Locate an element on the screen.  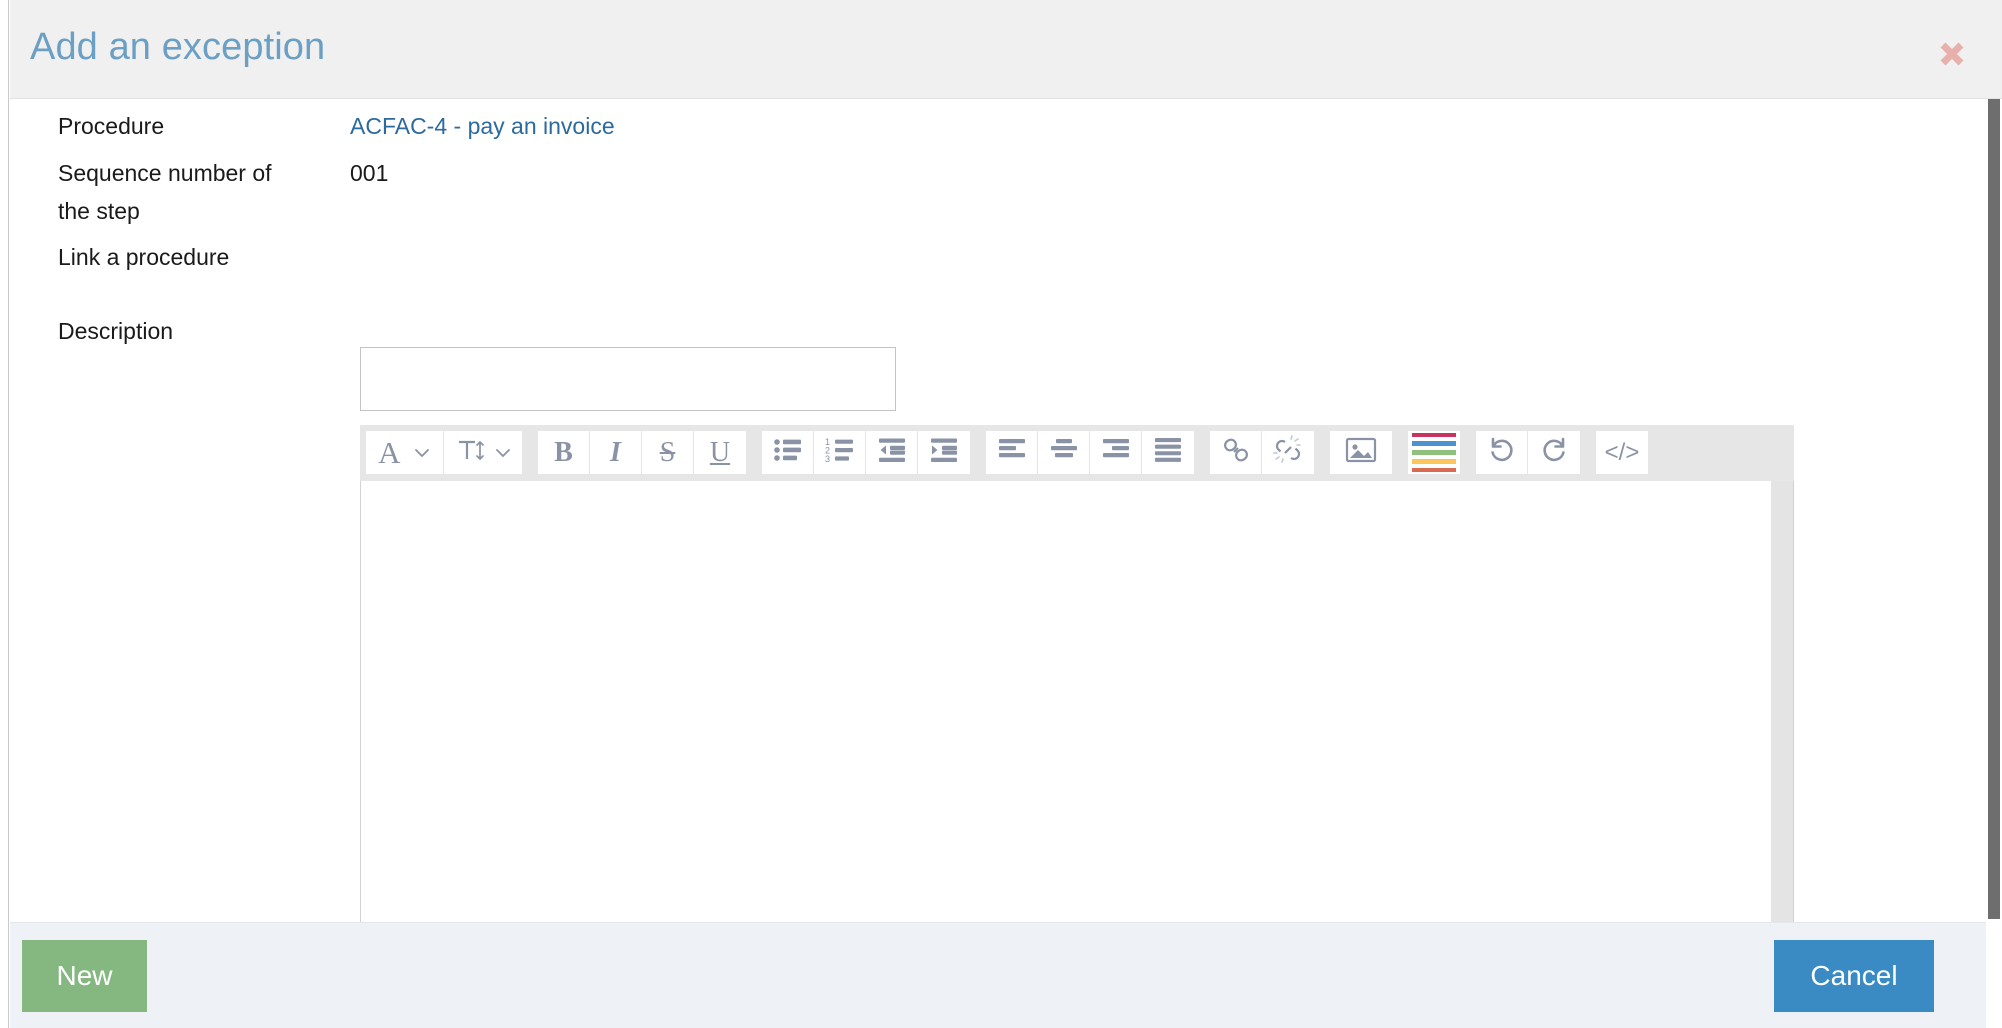
undo-button is located at coordinates (1502, 452).